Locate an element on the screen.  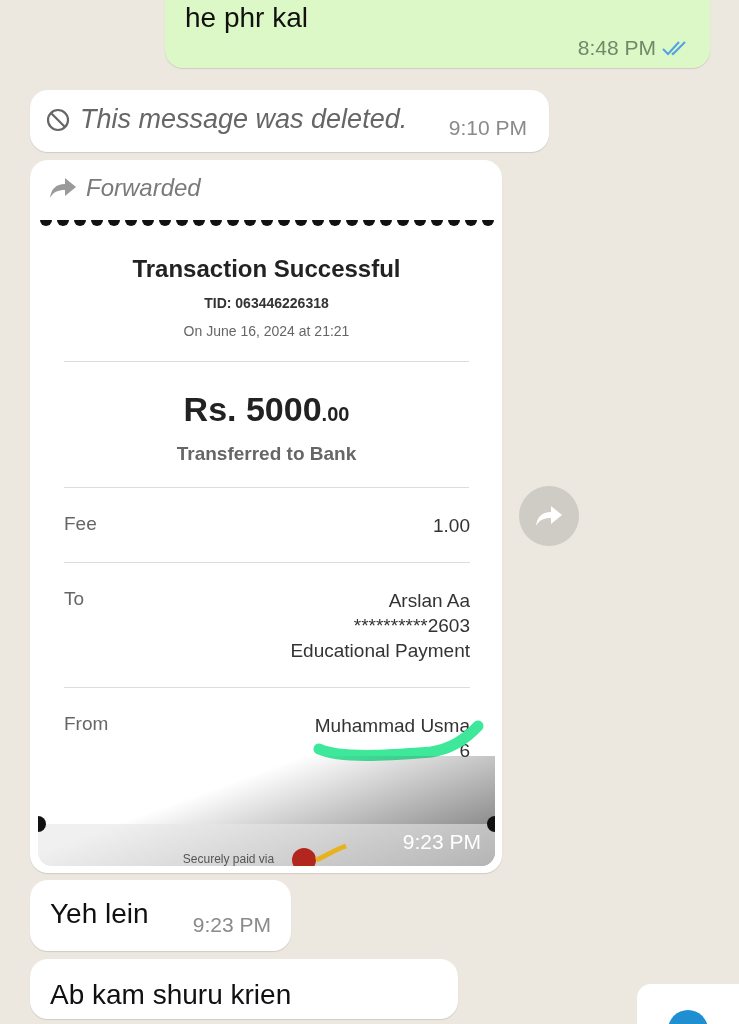
message-text: Yeh lein is located at coordinates (99, 913).